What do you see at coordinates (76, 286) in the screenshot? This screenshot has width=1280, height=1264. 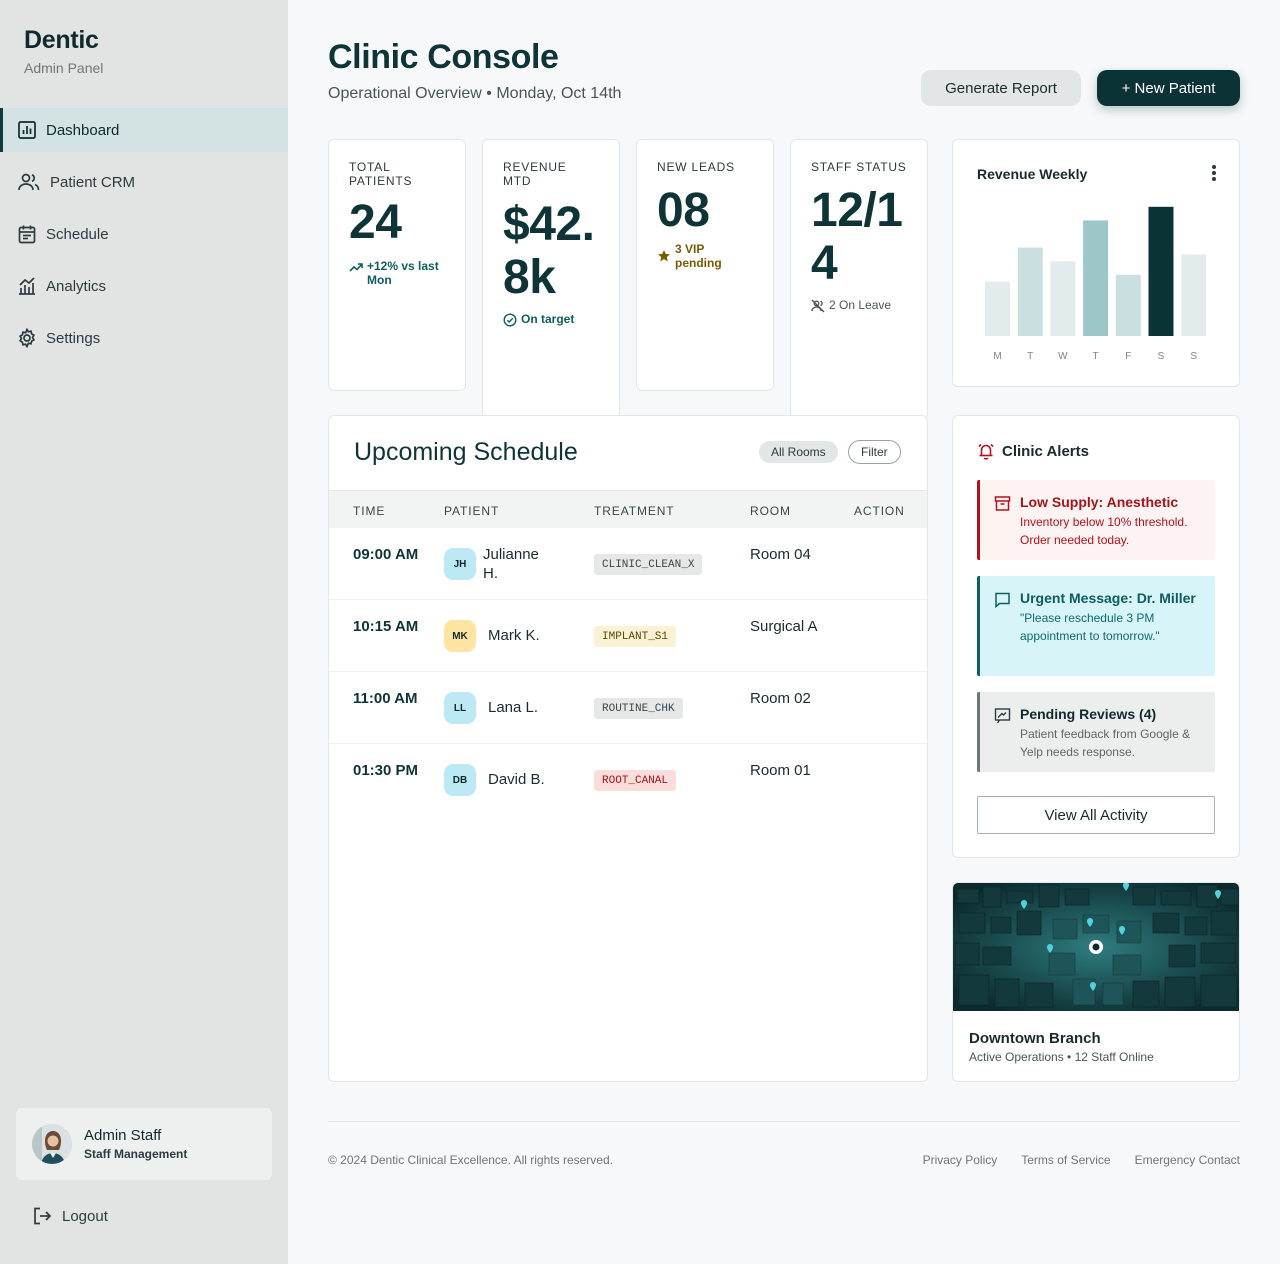 I see `sidebar-item-label: Analytics` at bounding box center [76, 286].